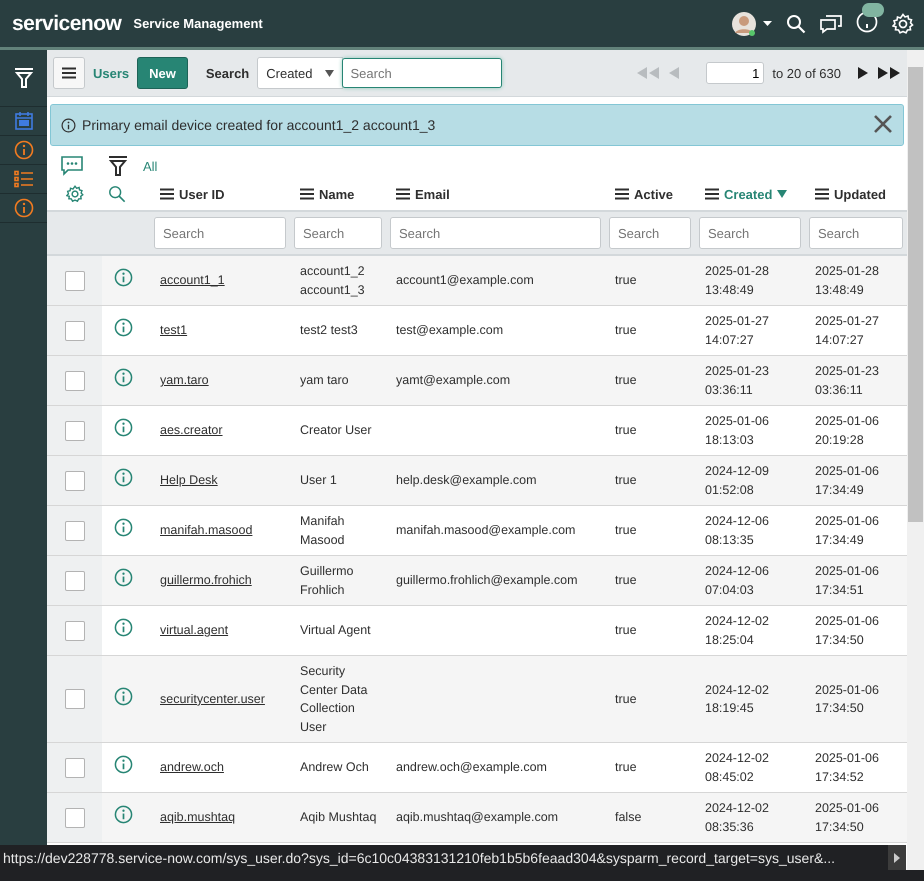 The width and height of the screenshot is (924, 881). Describe the element at coordinates (111, 73) in the screenshot. I see `list-title: Users` at that location.